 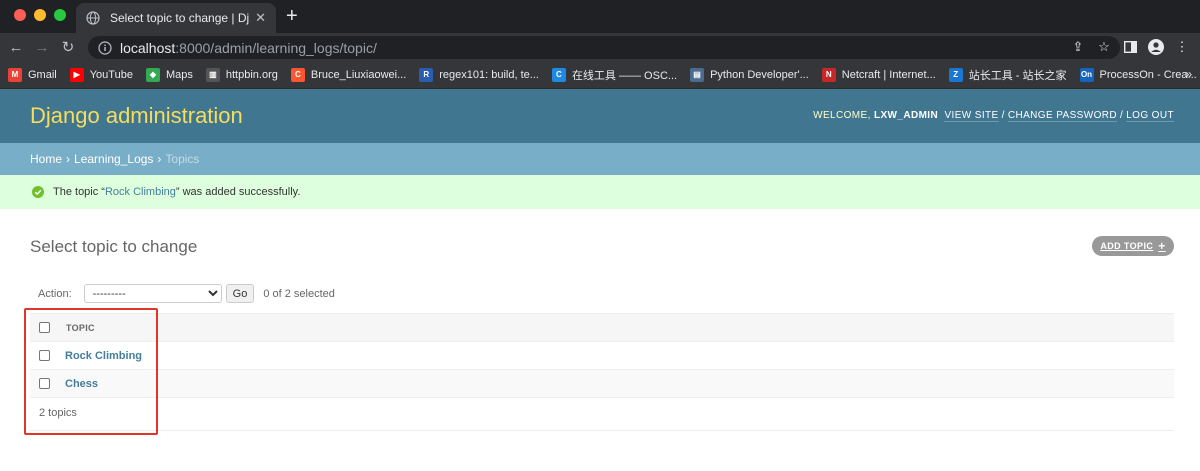 What do you see at coordinates (276, 47) in the screenshot?
I see `url-path: :8000/admin/learning_logs/topic/` at bounding box center [276, 47].